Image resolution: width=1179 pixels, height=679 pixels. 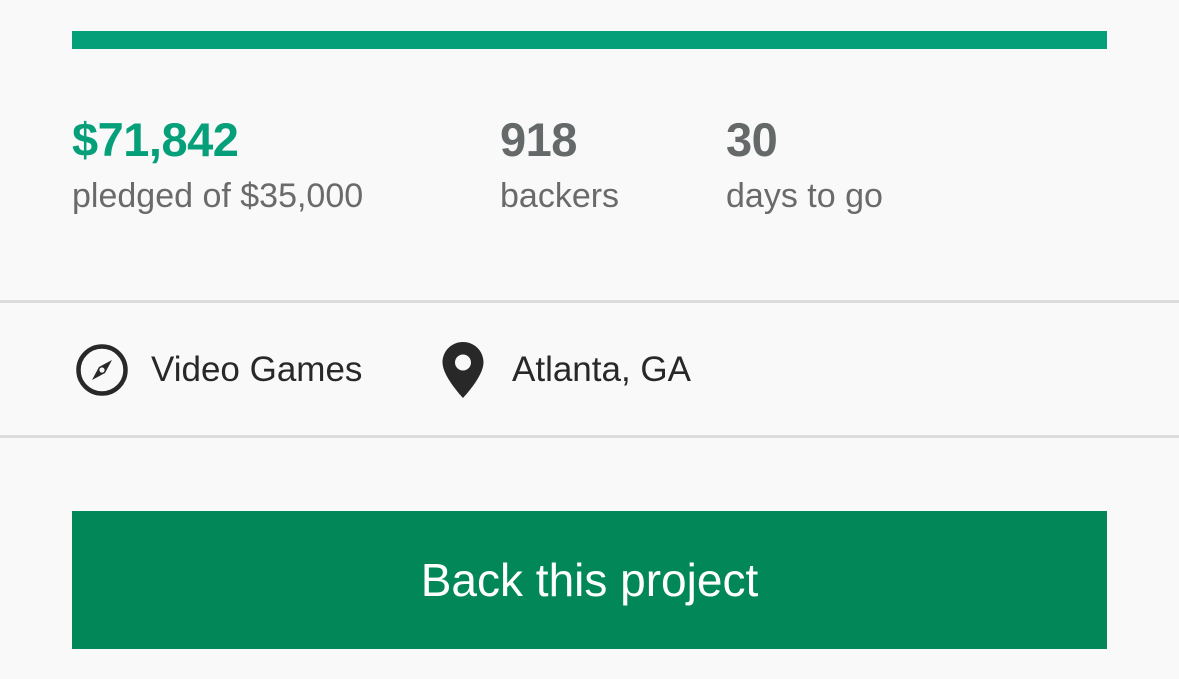 I want to click on pledged-stat: $71,842 pledged of $35,000, so click(x=217, y=165).